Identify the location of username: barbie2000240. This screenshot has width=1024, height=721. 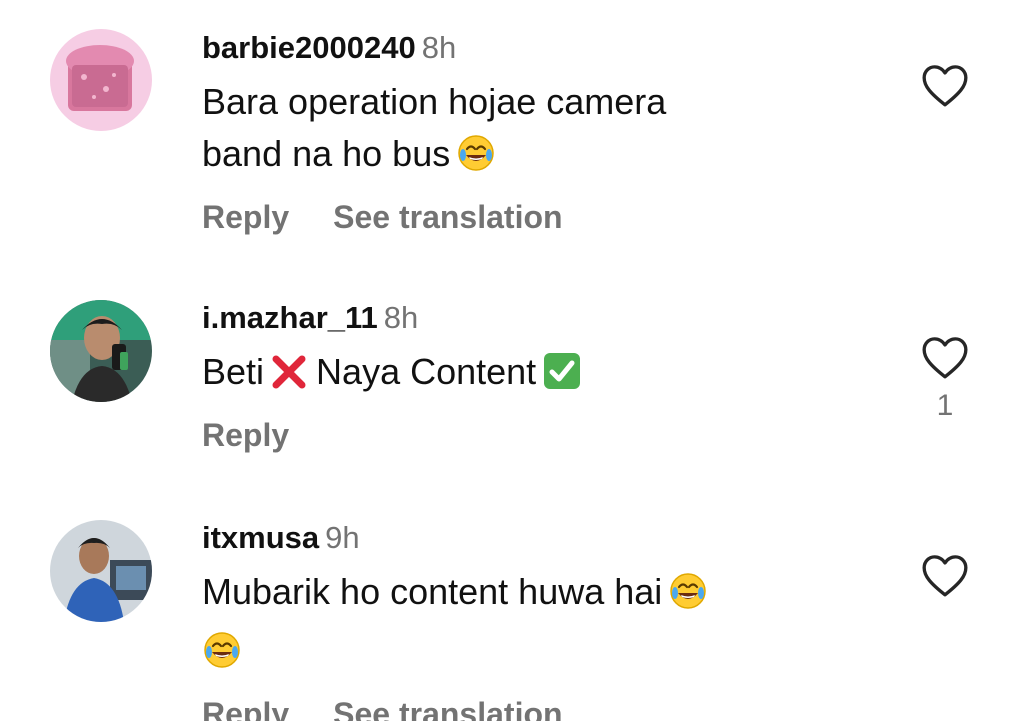
(309, 47).